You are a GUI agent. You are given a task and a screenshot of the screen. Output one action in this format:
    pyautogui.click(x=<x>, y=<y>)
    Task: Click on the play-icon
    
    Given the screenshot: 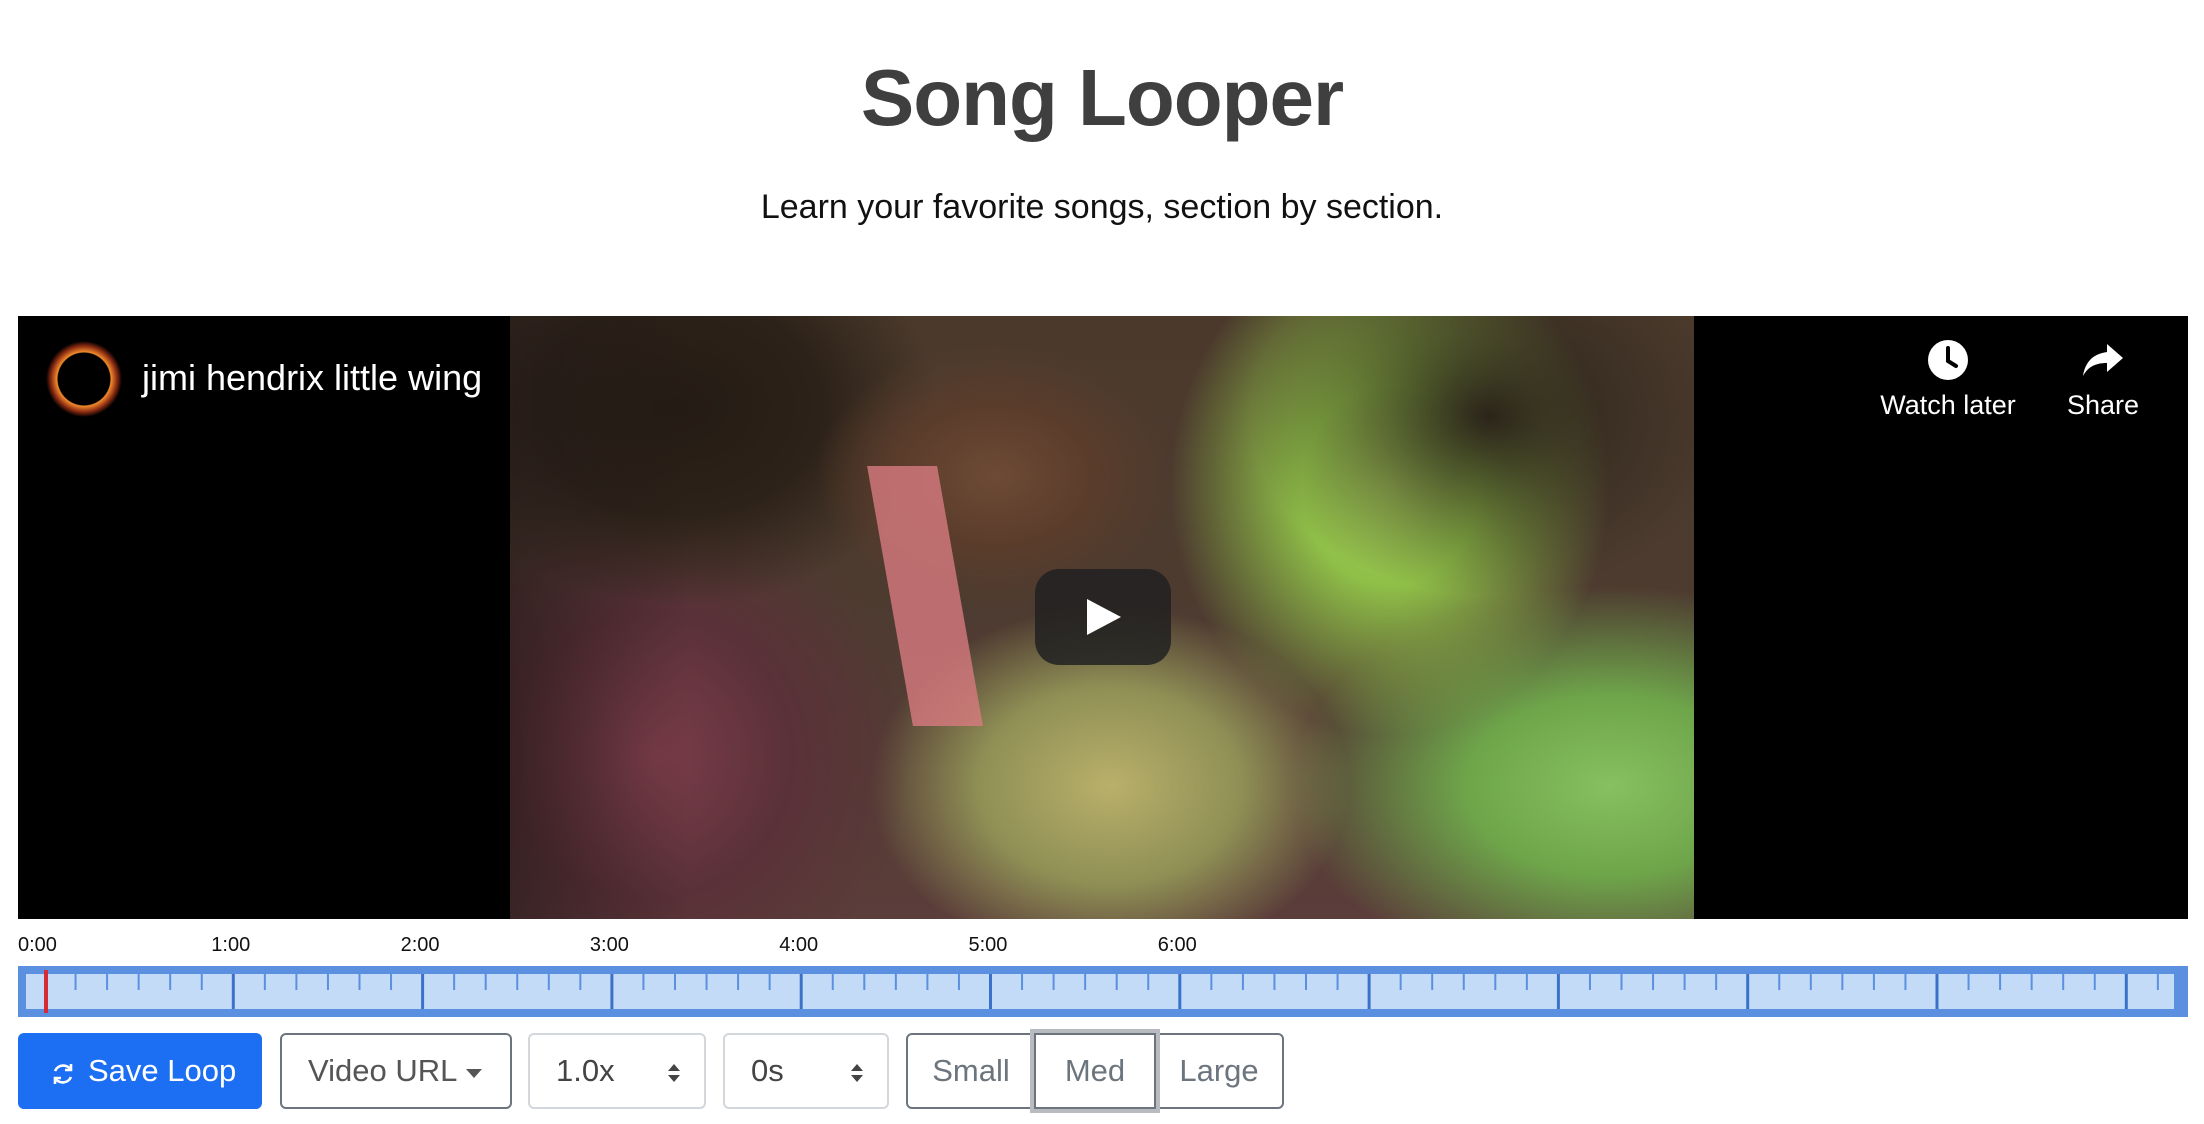 What is the action you would take?
    pyautogui.click(x=1104, y=617)
    